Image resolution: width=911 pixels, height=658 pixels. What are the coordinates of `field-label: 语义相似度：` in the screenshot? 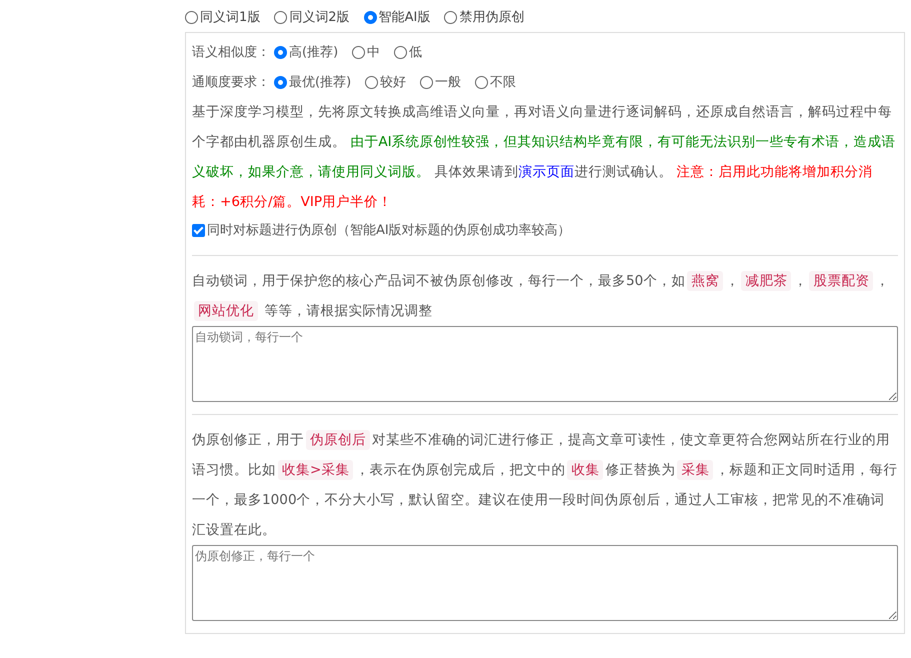 It's located at (231, 52).